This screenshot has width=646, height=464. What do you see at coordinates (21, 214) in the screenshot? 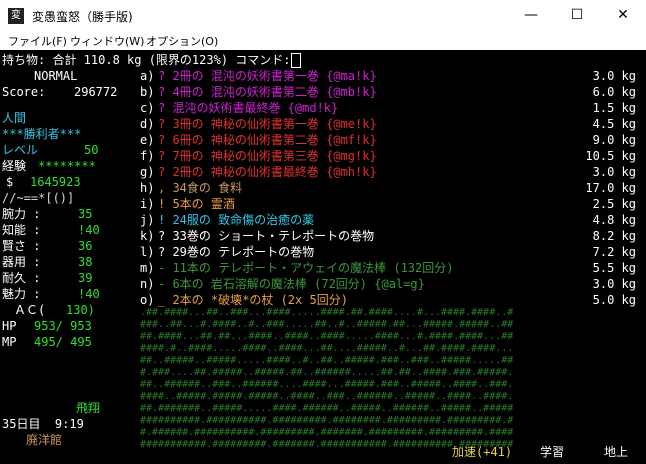
I see `stat-str-label: 腕力 :` at bounding box center [21, 214].